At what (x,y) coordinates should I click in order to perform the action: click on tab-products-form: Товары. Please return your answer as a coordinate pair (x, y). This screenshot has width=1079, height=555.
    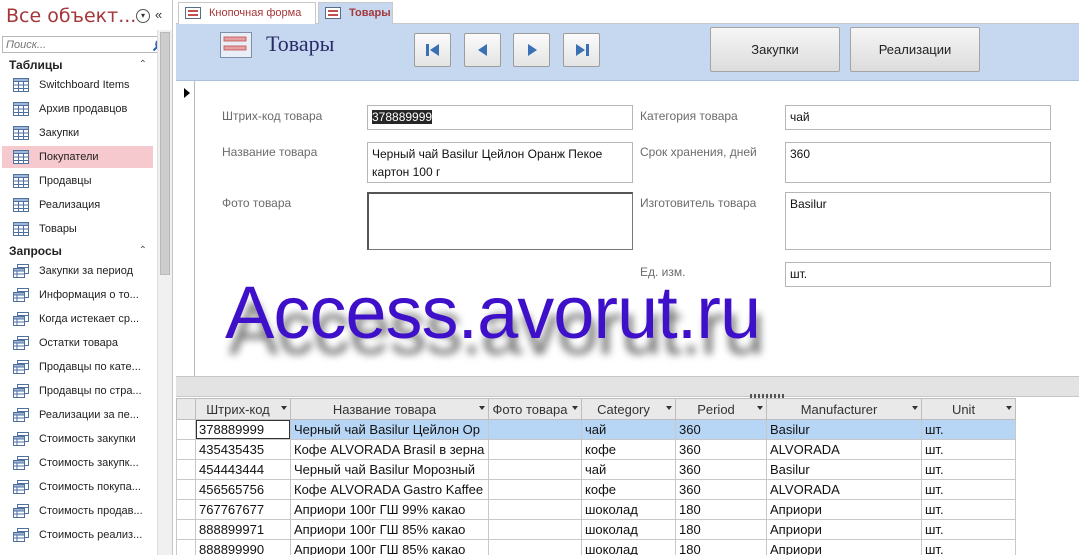
    Looking at the image, I should click on (355, 13).